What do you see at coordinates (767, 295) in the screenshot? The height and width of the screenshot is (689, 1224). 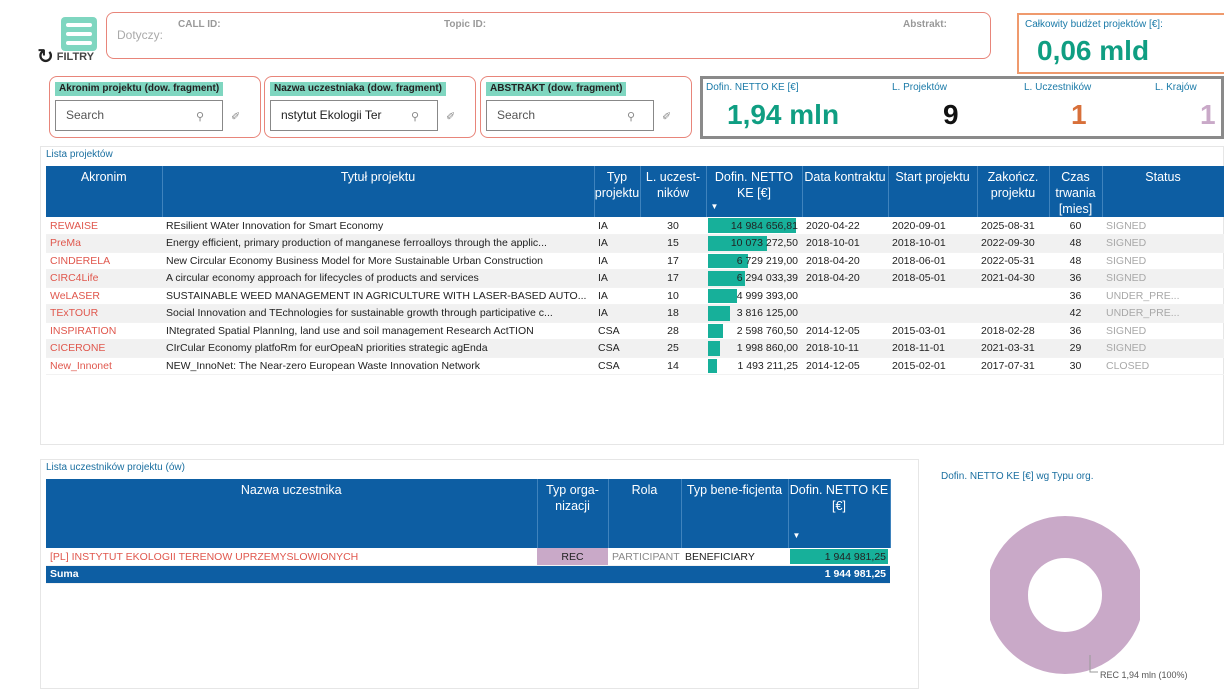 I see `project-funding-value: 4 999 393,00` at bounding box center [767, 295].